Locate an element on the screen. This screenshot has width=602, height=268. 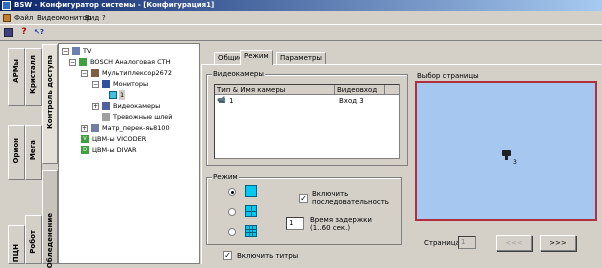
page-select-title: Выбор страницы is located at coordinates (448, 76).